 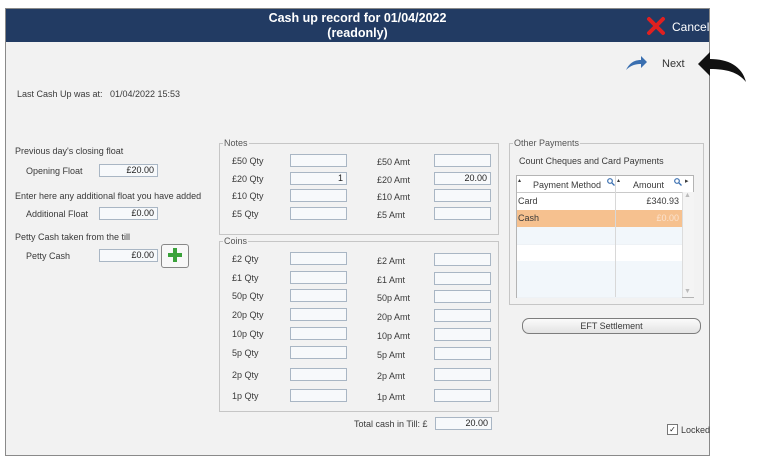 I want to click on prev-float-heading: Previous day's closing float, so click(x=69, y=151).